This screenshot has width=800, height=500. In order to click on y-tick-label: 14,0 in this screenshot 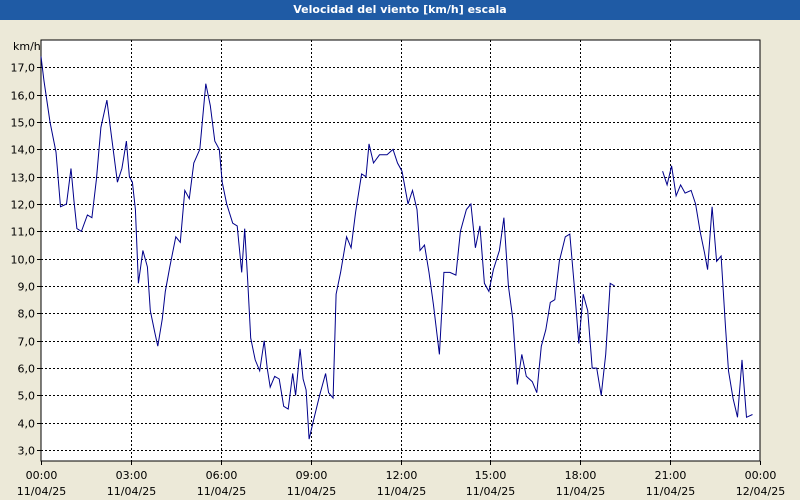, I will do `click(23, 150)`.